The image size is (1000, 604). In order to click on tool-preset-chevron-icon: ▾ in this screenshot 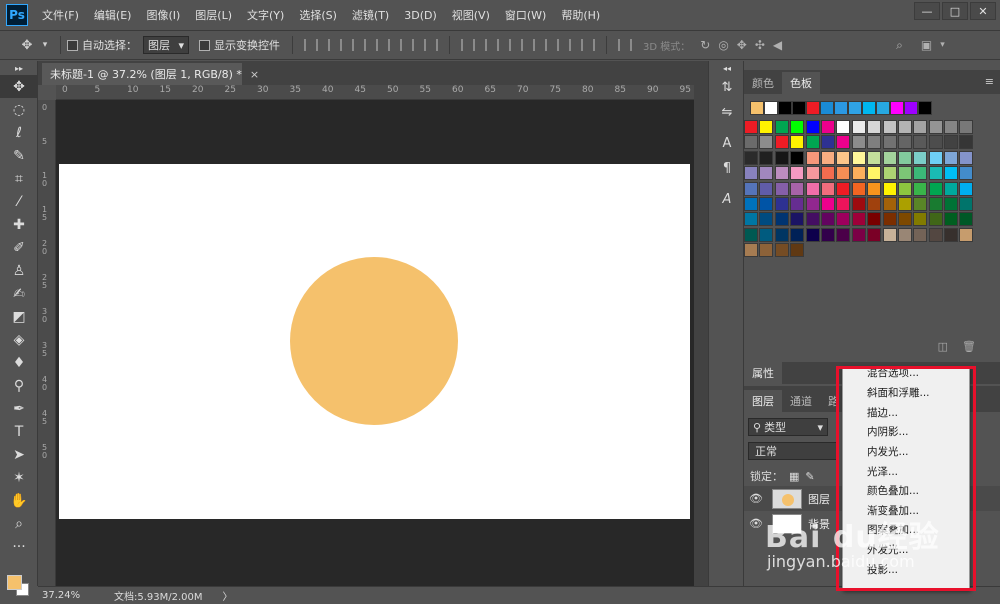, I will do `click(45, 45)`.